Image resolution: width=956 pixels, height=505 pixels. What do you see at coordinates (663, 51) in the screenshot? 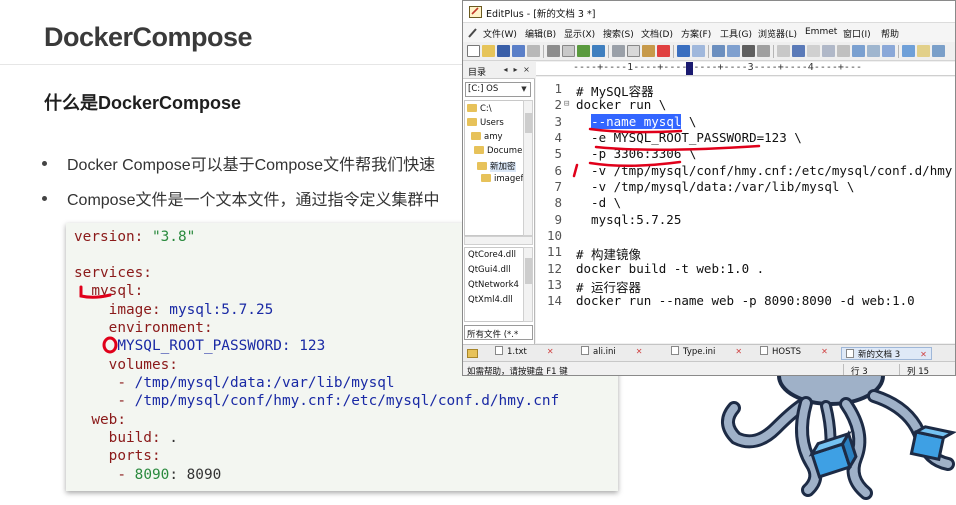
I see `delete-icon` at bounding box center [663, 51].